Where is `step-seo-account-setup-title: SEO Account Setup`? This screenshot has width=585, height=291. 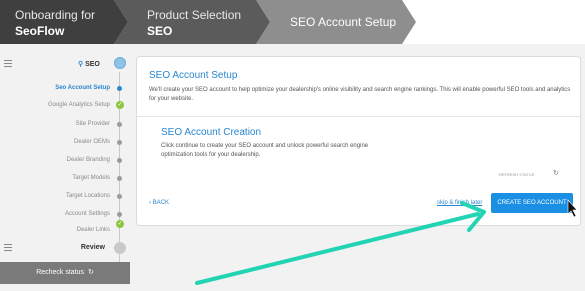
step-seo-account-setup-title: SEO Account Setup is located at coordinates (343, 22).